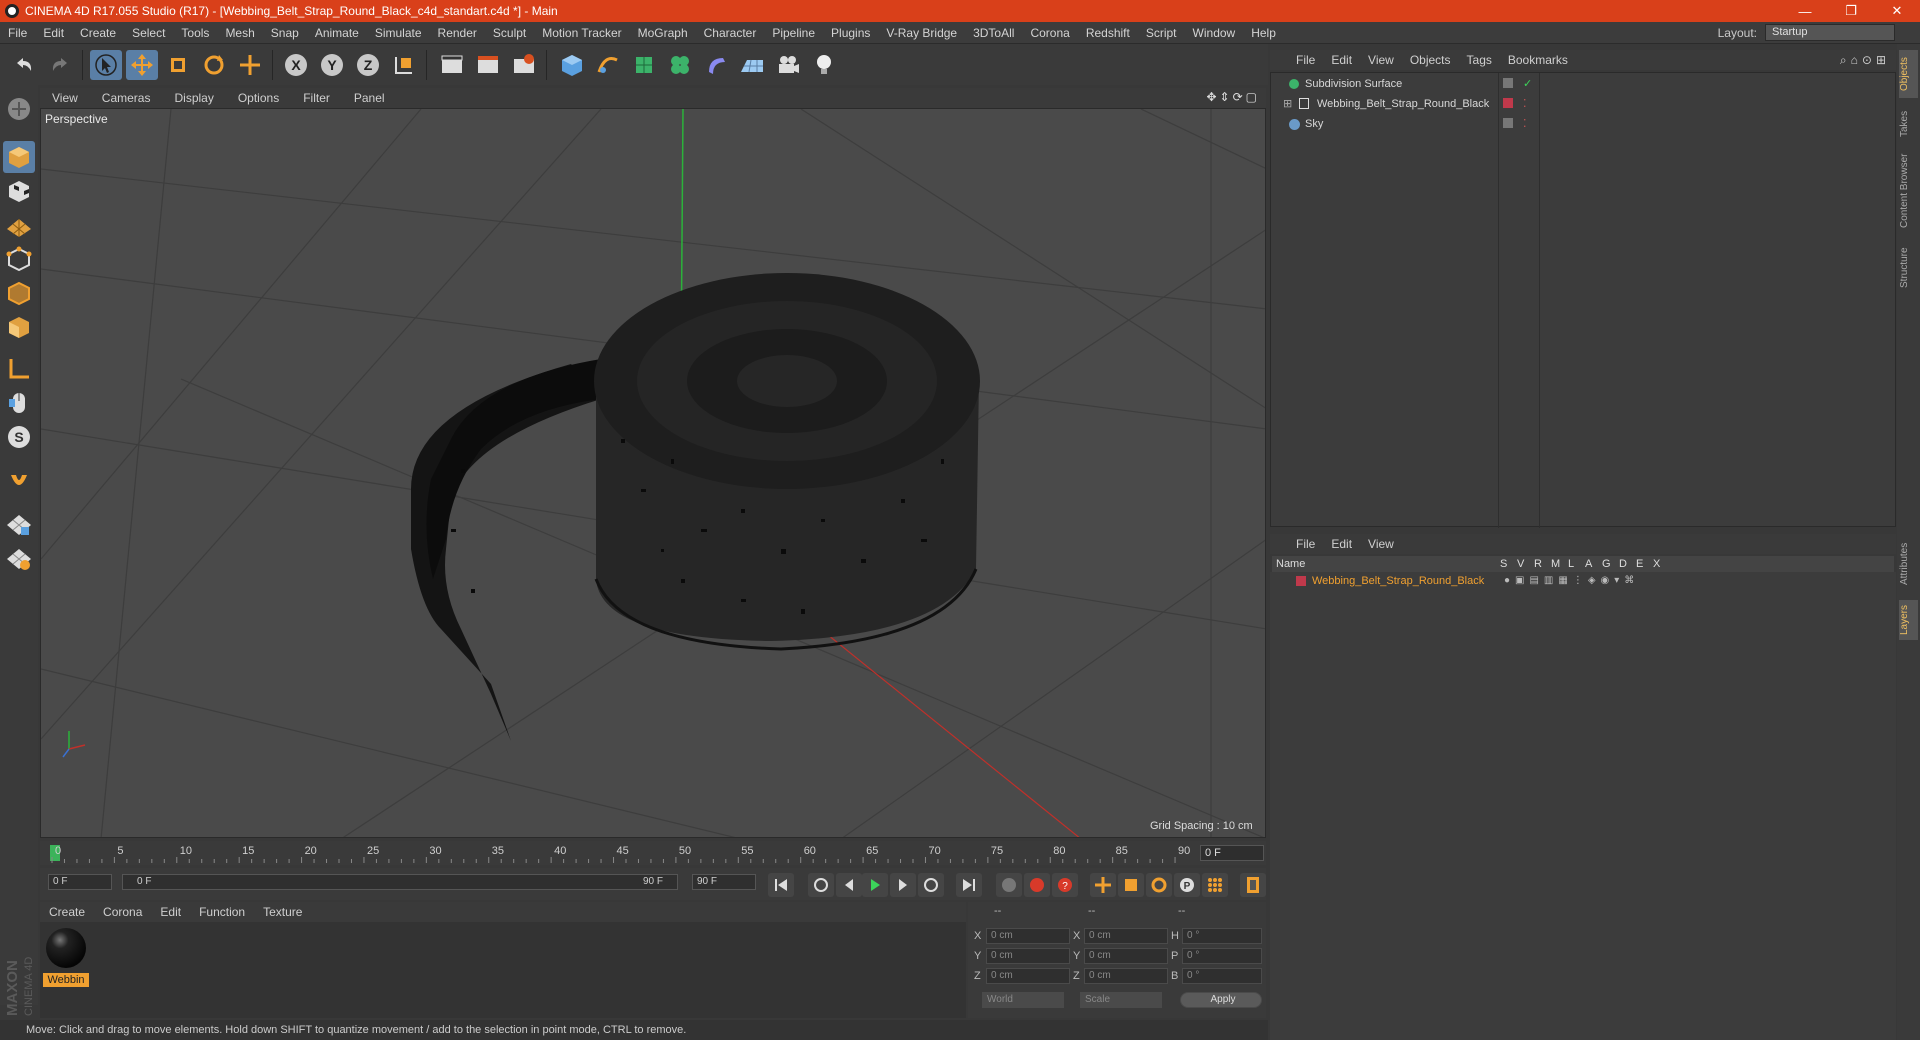 Image resolution: width=1920 pixels, height=1040 pixels. What do you see at coordinates (19, 403) in the screenshot?
I see `tweak-mode-icon` at bounding box center [19, 403].